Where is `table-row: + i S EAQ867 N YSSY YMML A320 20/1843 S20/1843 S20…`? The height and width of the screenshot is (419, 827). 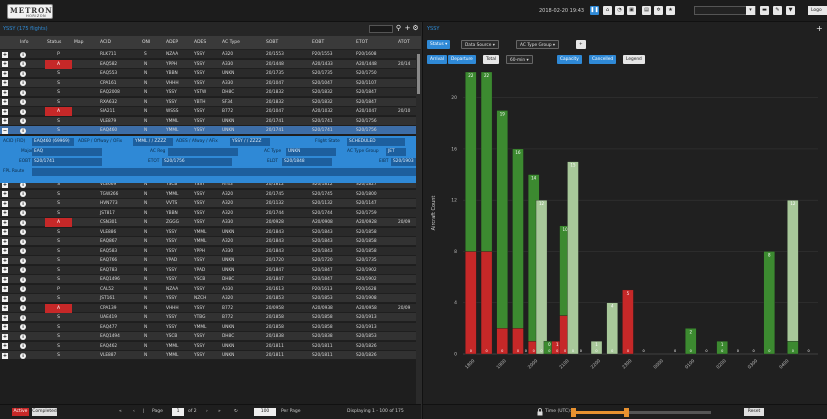 table-row: + i S EAQ867 N YSSY YMML A320 20/1843 S20/1843 S20… is located at coordinates (210, 241).